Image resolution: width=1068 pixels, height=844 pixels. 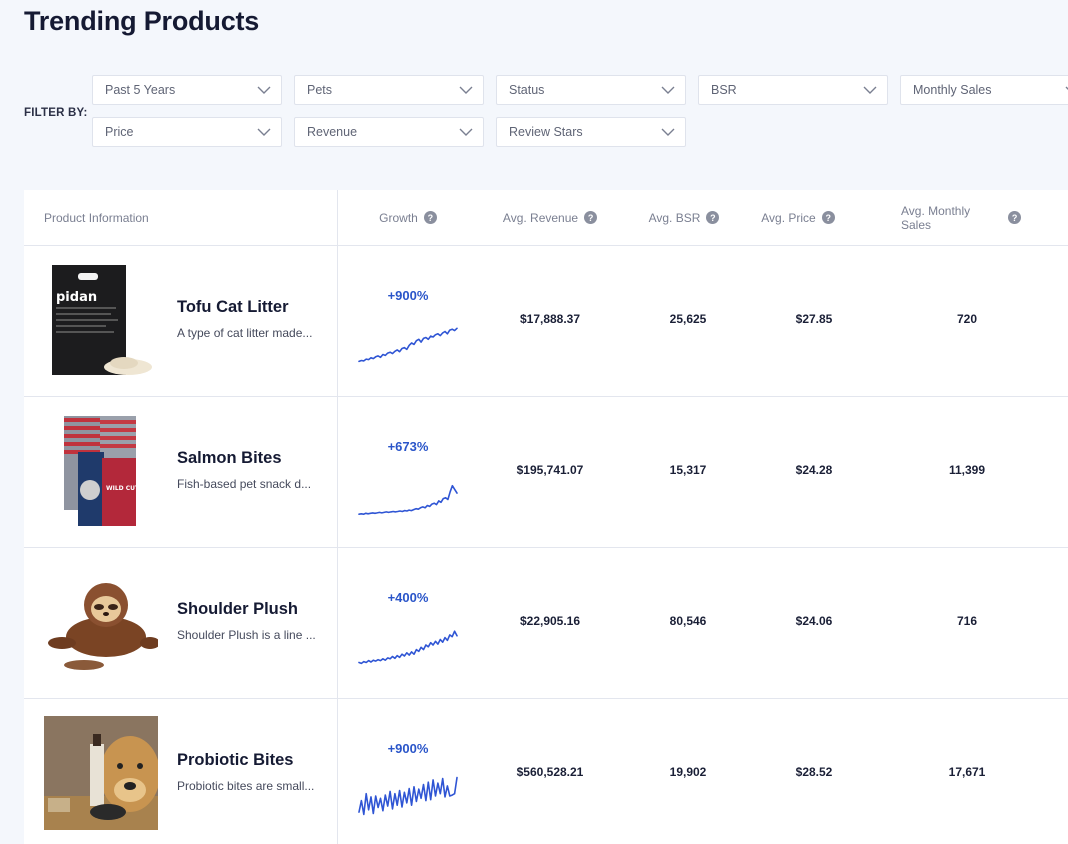 What do you see at coordinates (967, 319) in the screenshot?
I see `avg-monthly-sales-value: 720` at bounding box center [967, 319].